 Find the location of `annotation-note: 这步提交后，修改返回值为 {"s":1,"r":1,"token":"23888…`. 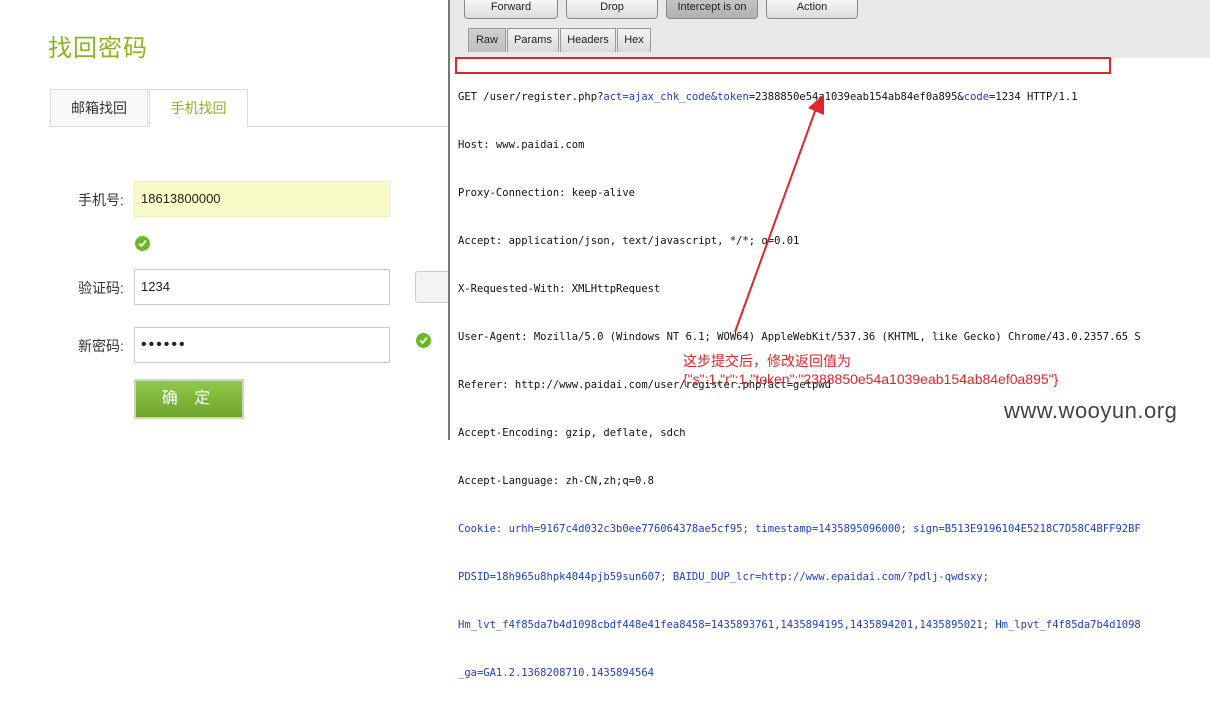

annotation-note: 这步提交后，修改返回值为 {"s":1,"r":1,"token":"23888… is located at coordinates (870, 370).